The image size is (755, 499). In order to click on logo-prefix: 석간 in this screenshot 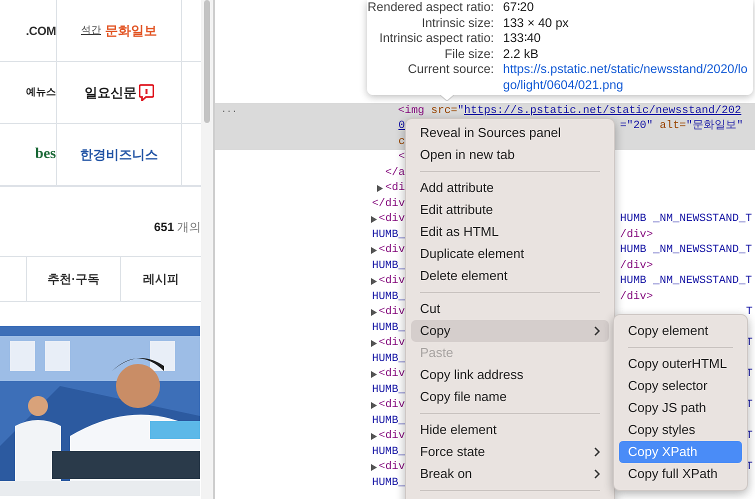, I will do `click(91, 31)`.